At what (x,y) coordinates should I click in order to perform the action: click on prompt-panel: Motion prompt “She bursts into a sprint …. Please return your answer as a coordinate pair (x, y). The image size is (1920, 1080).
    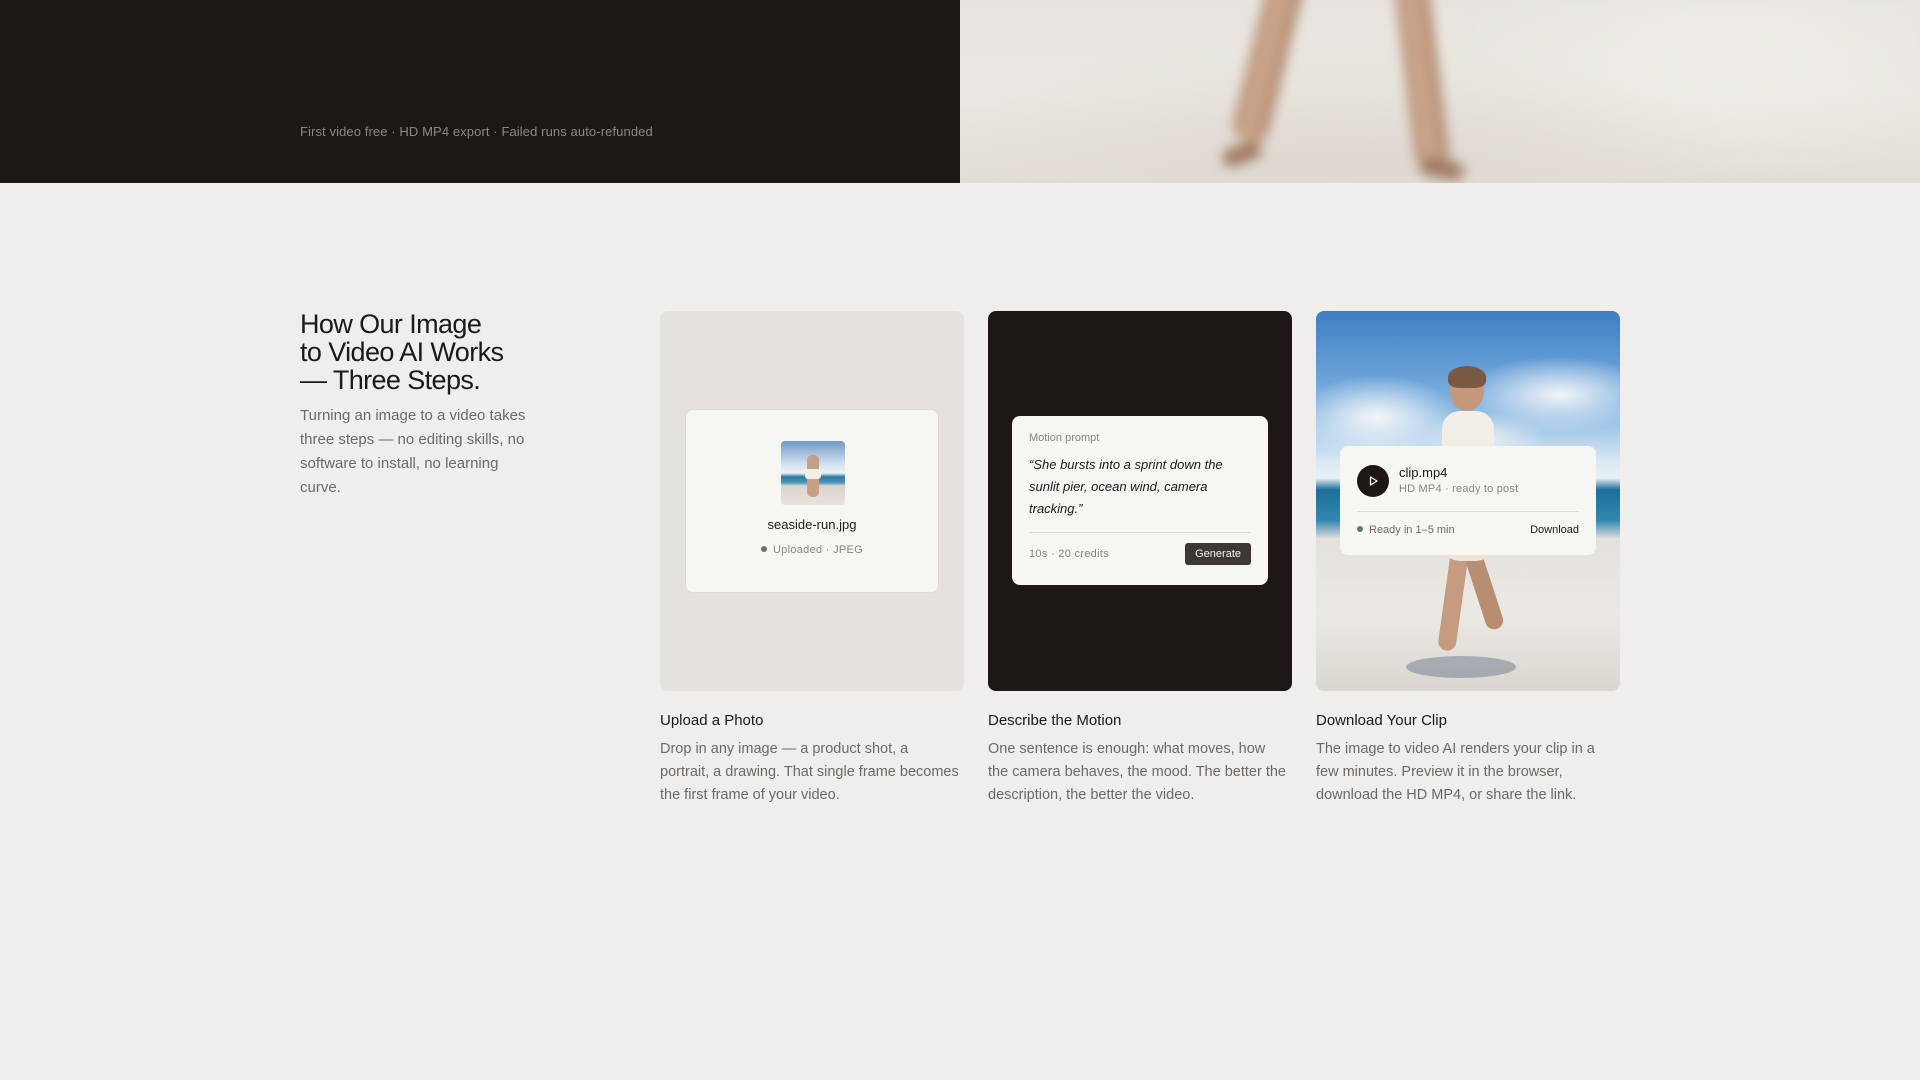
    Looking at the image, I should click on (1140, 500).